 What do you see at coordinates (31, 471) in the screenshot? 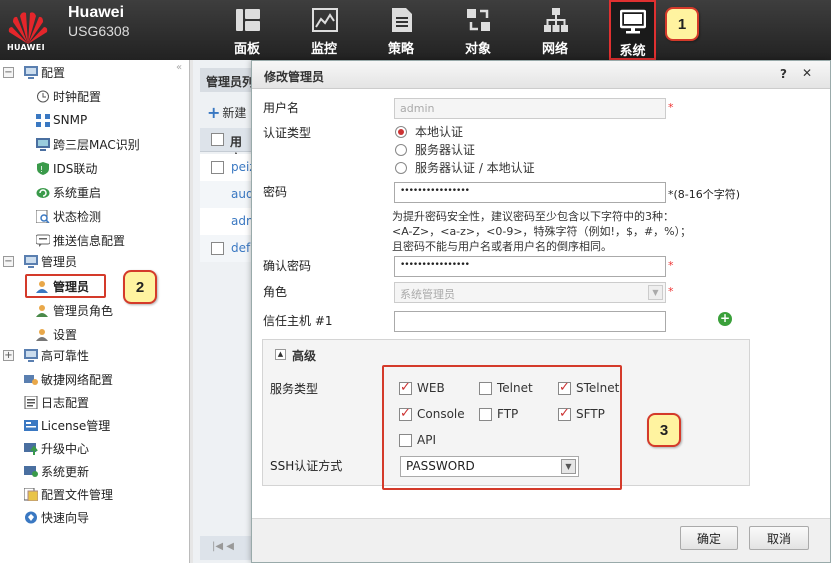
I see `update-icon` at bounding box center [31, 471].